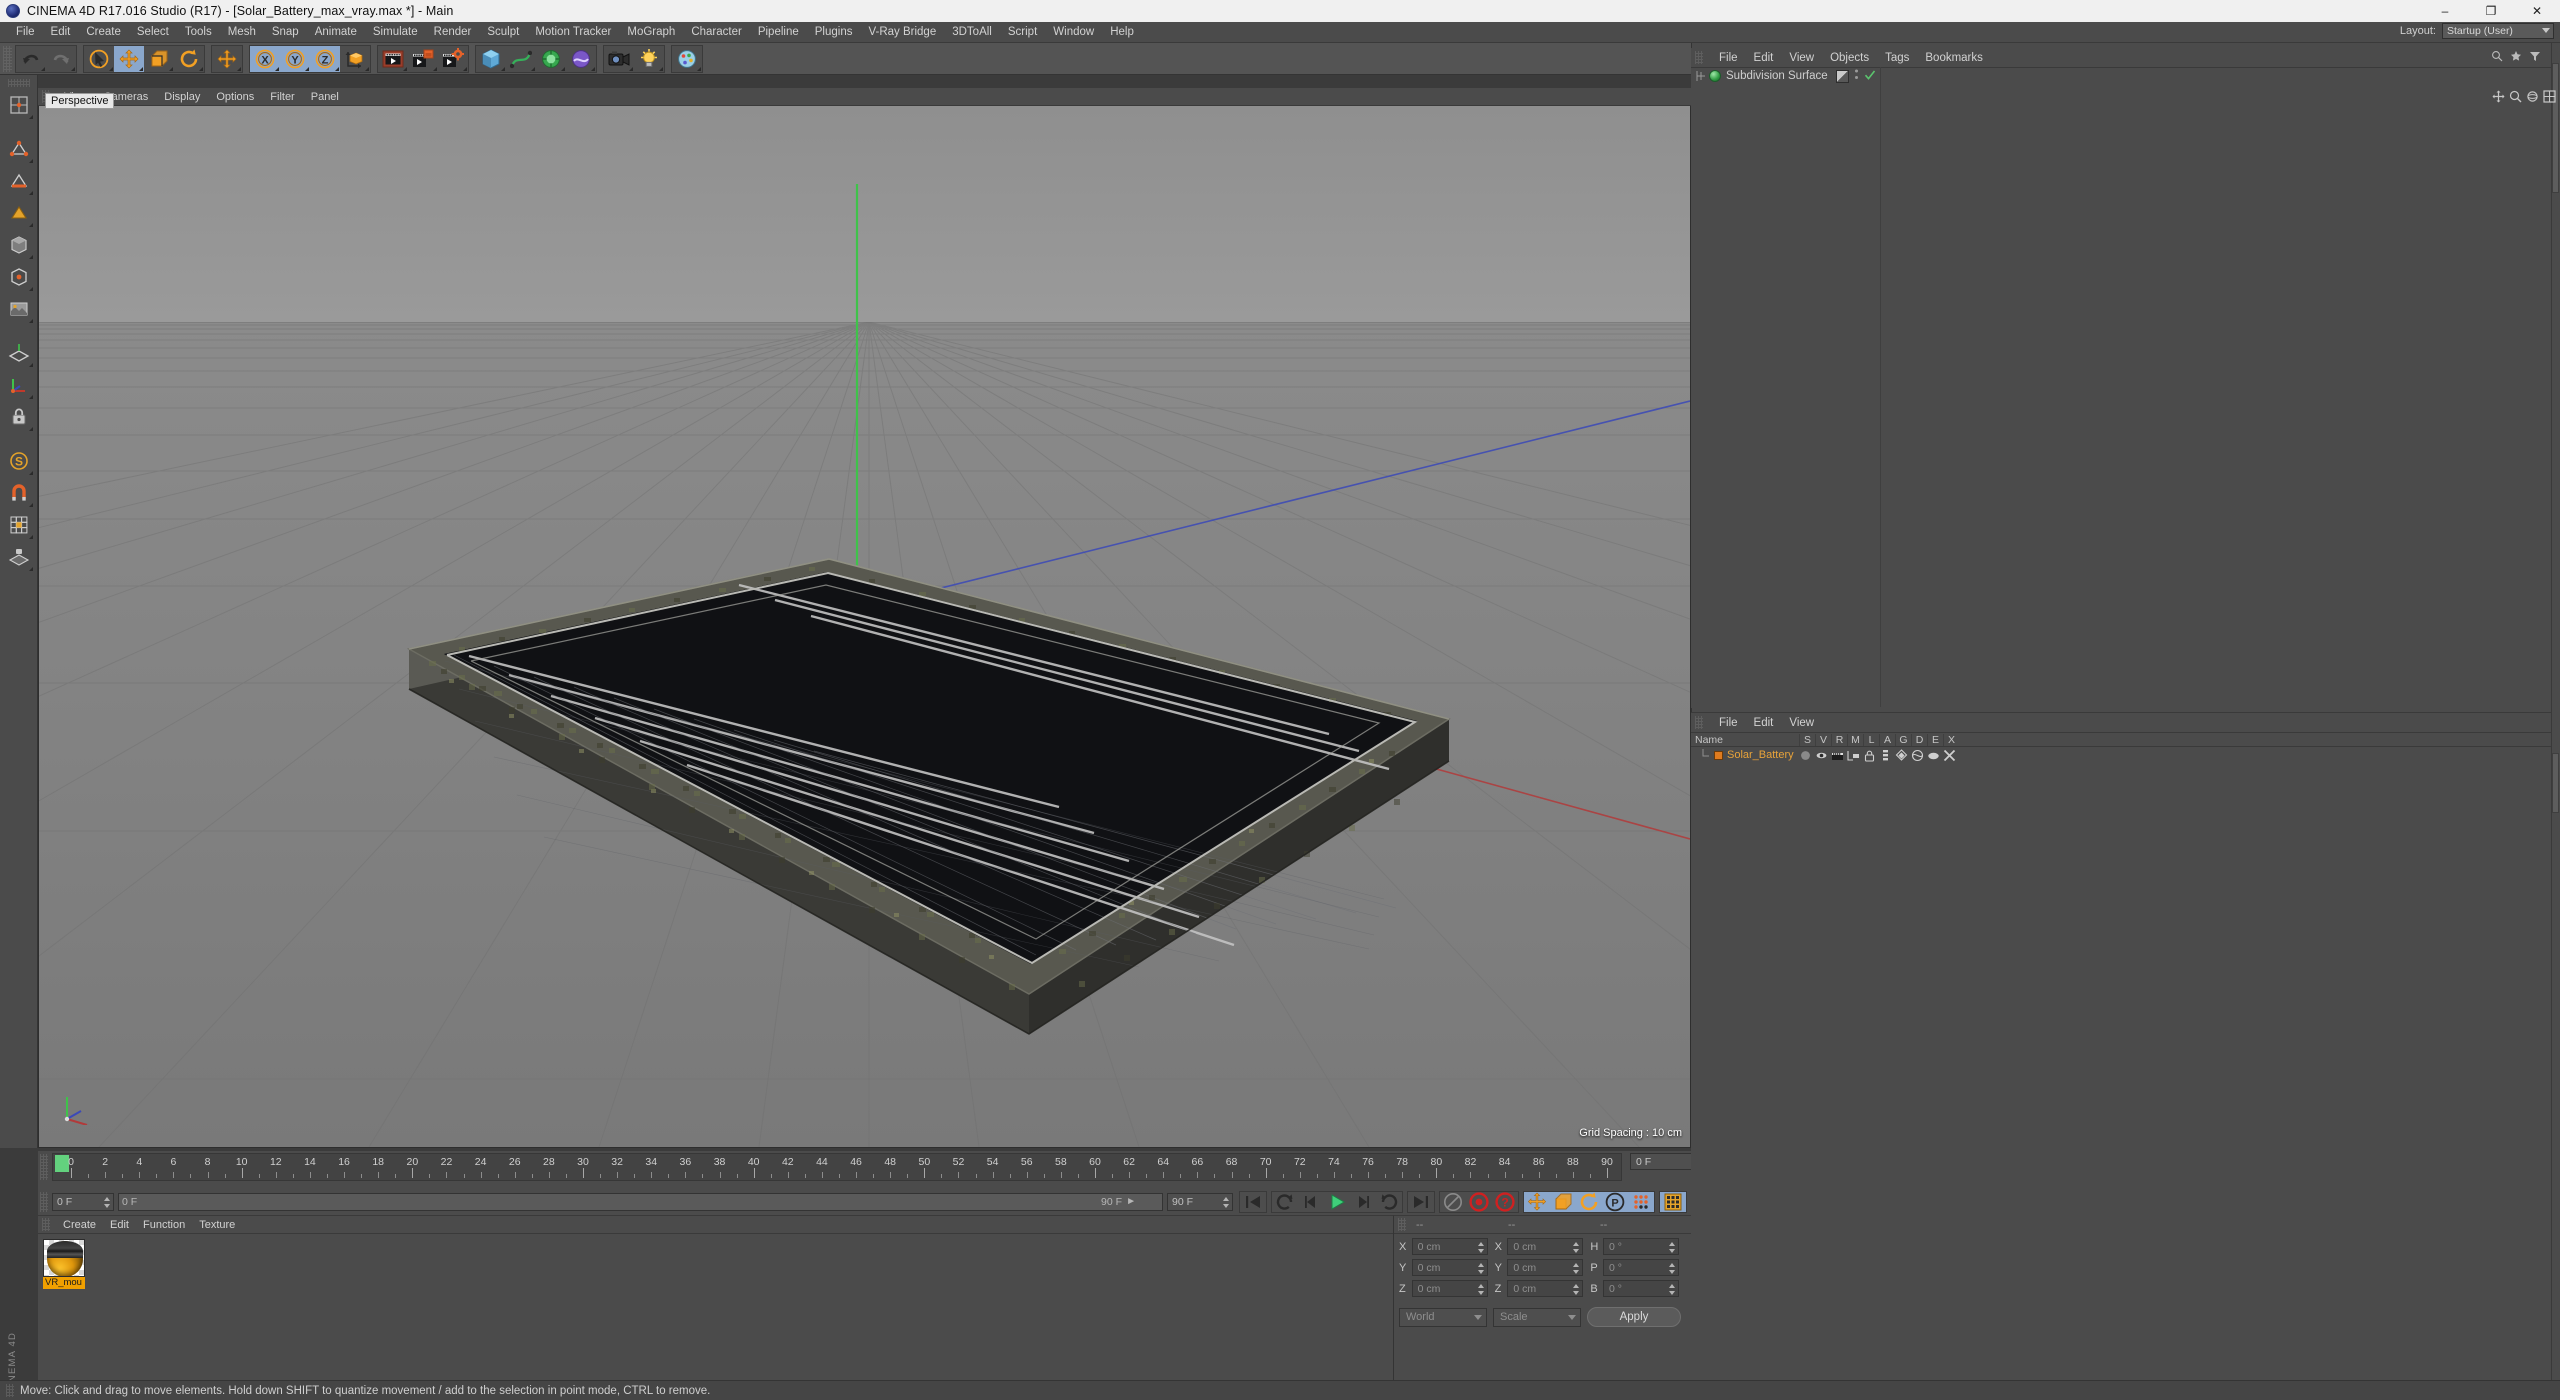  Describe the element at coordinates (1537, 1317) in the screenshot. I see `coordinate-mode-select: Scale` at that location.